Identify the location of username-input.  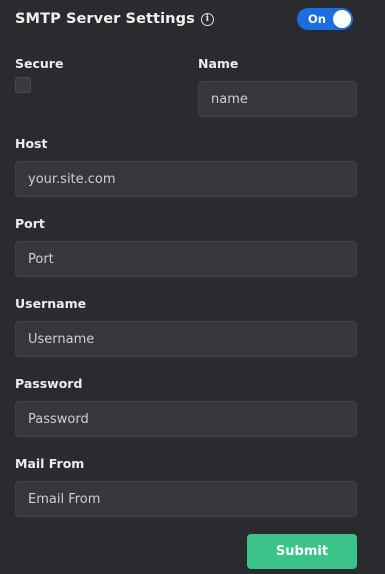
(186, 339).